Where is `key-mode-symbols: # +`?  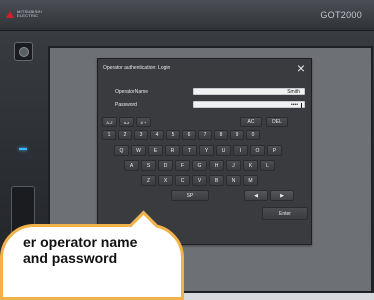
key-mode-symbols: # + is located at coordinates (143, 122).